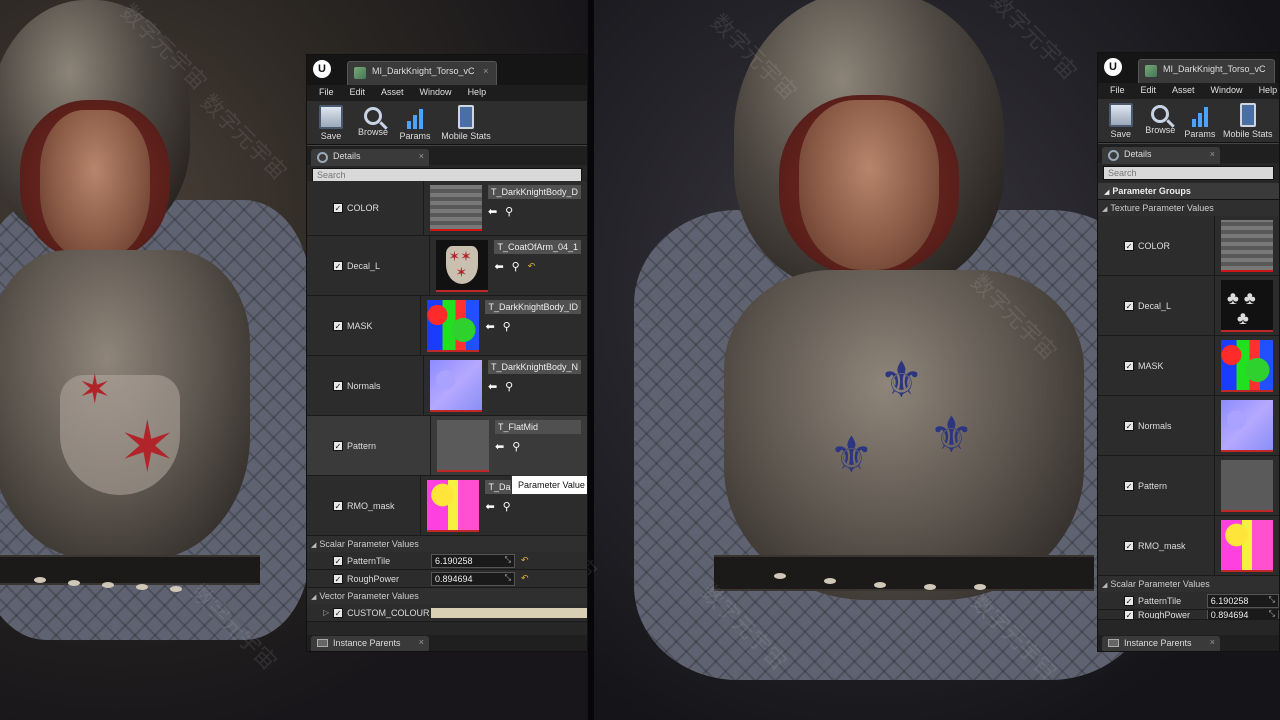 The height and width of the screenshot is (720, 1280). Describe the element at coordinates (367, 643) in the screenshot. I see `instance-parents-label: Instance Parents` at that location.